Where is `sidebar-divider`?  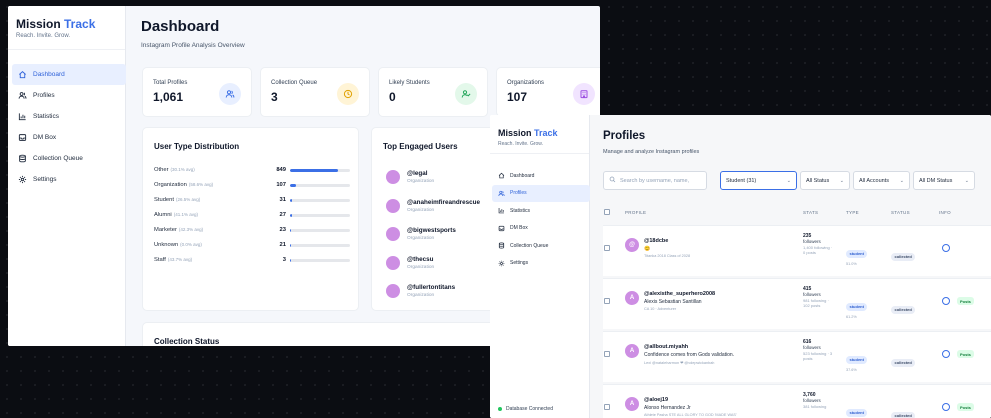
sidebar-divider is located at coordinates (66, 49).